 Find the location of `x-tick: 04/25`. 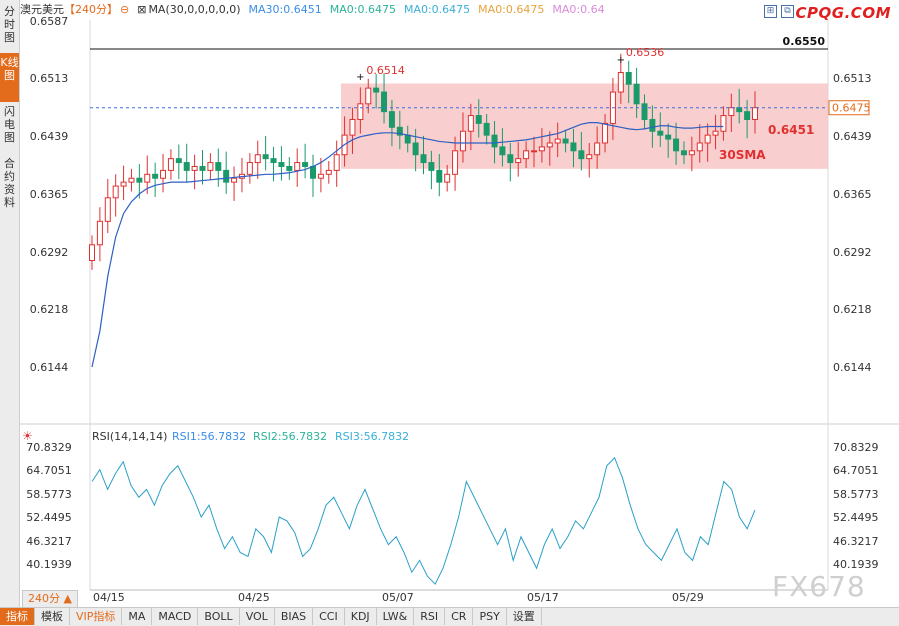

x-tick: 04/25 is located at coordinates (254, 597).